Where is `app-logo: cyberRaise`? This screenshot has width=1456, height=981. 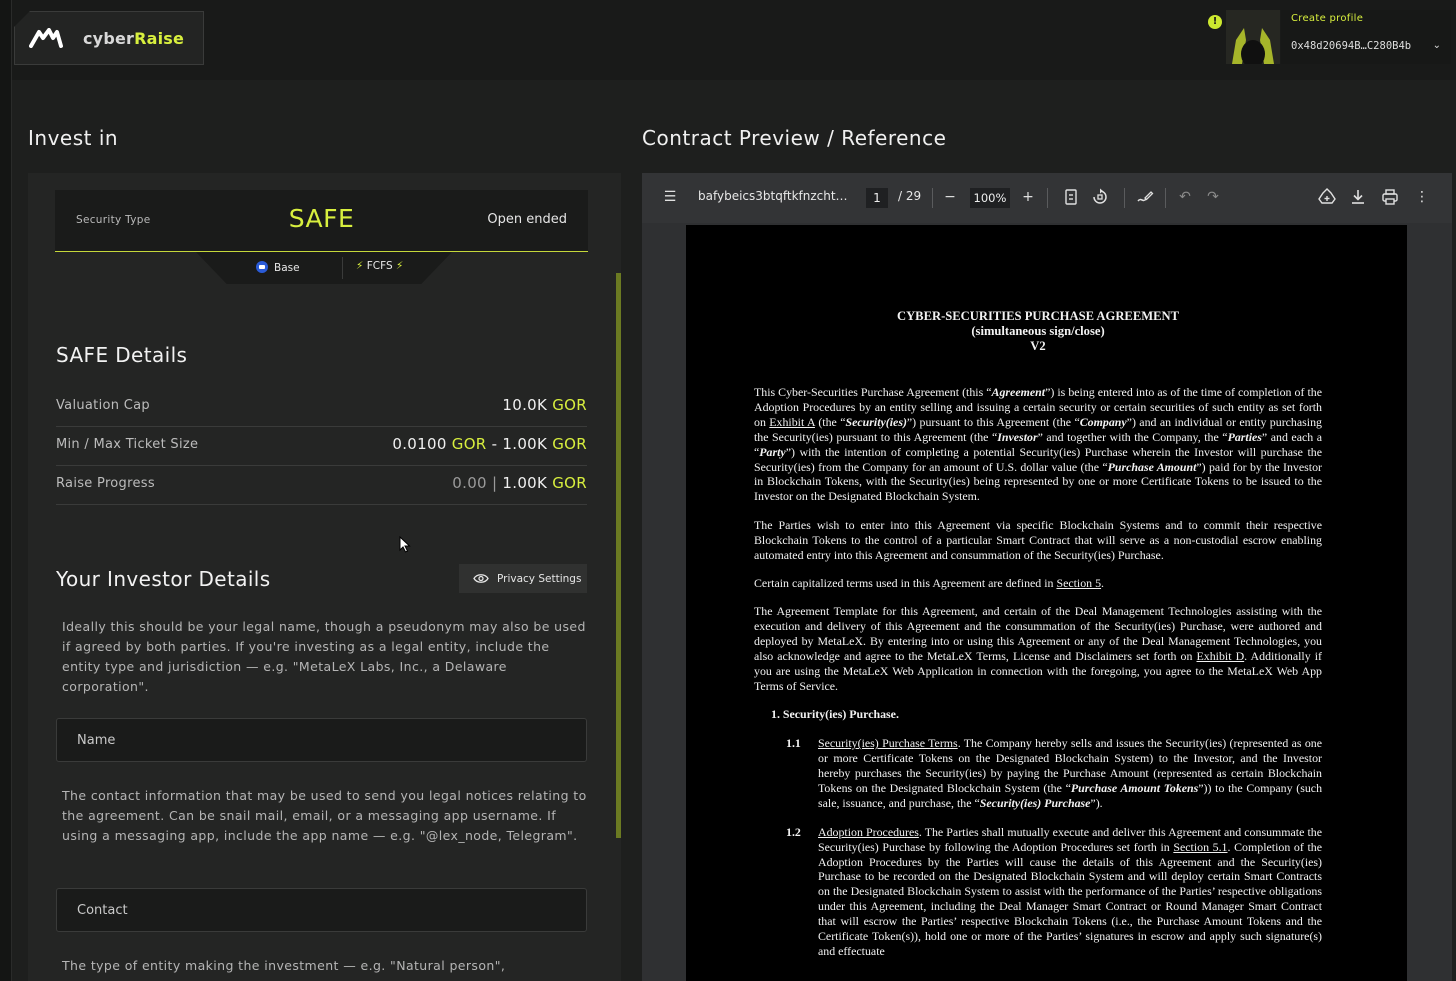
app-logo: cyberRaise is located at coordinates (109, 38).